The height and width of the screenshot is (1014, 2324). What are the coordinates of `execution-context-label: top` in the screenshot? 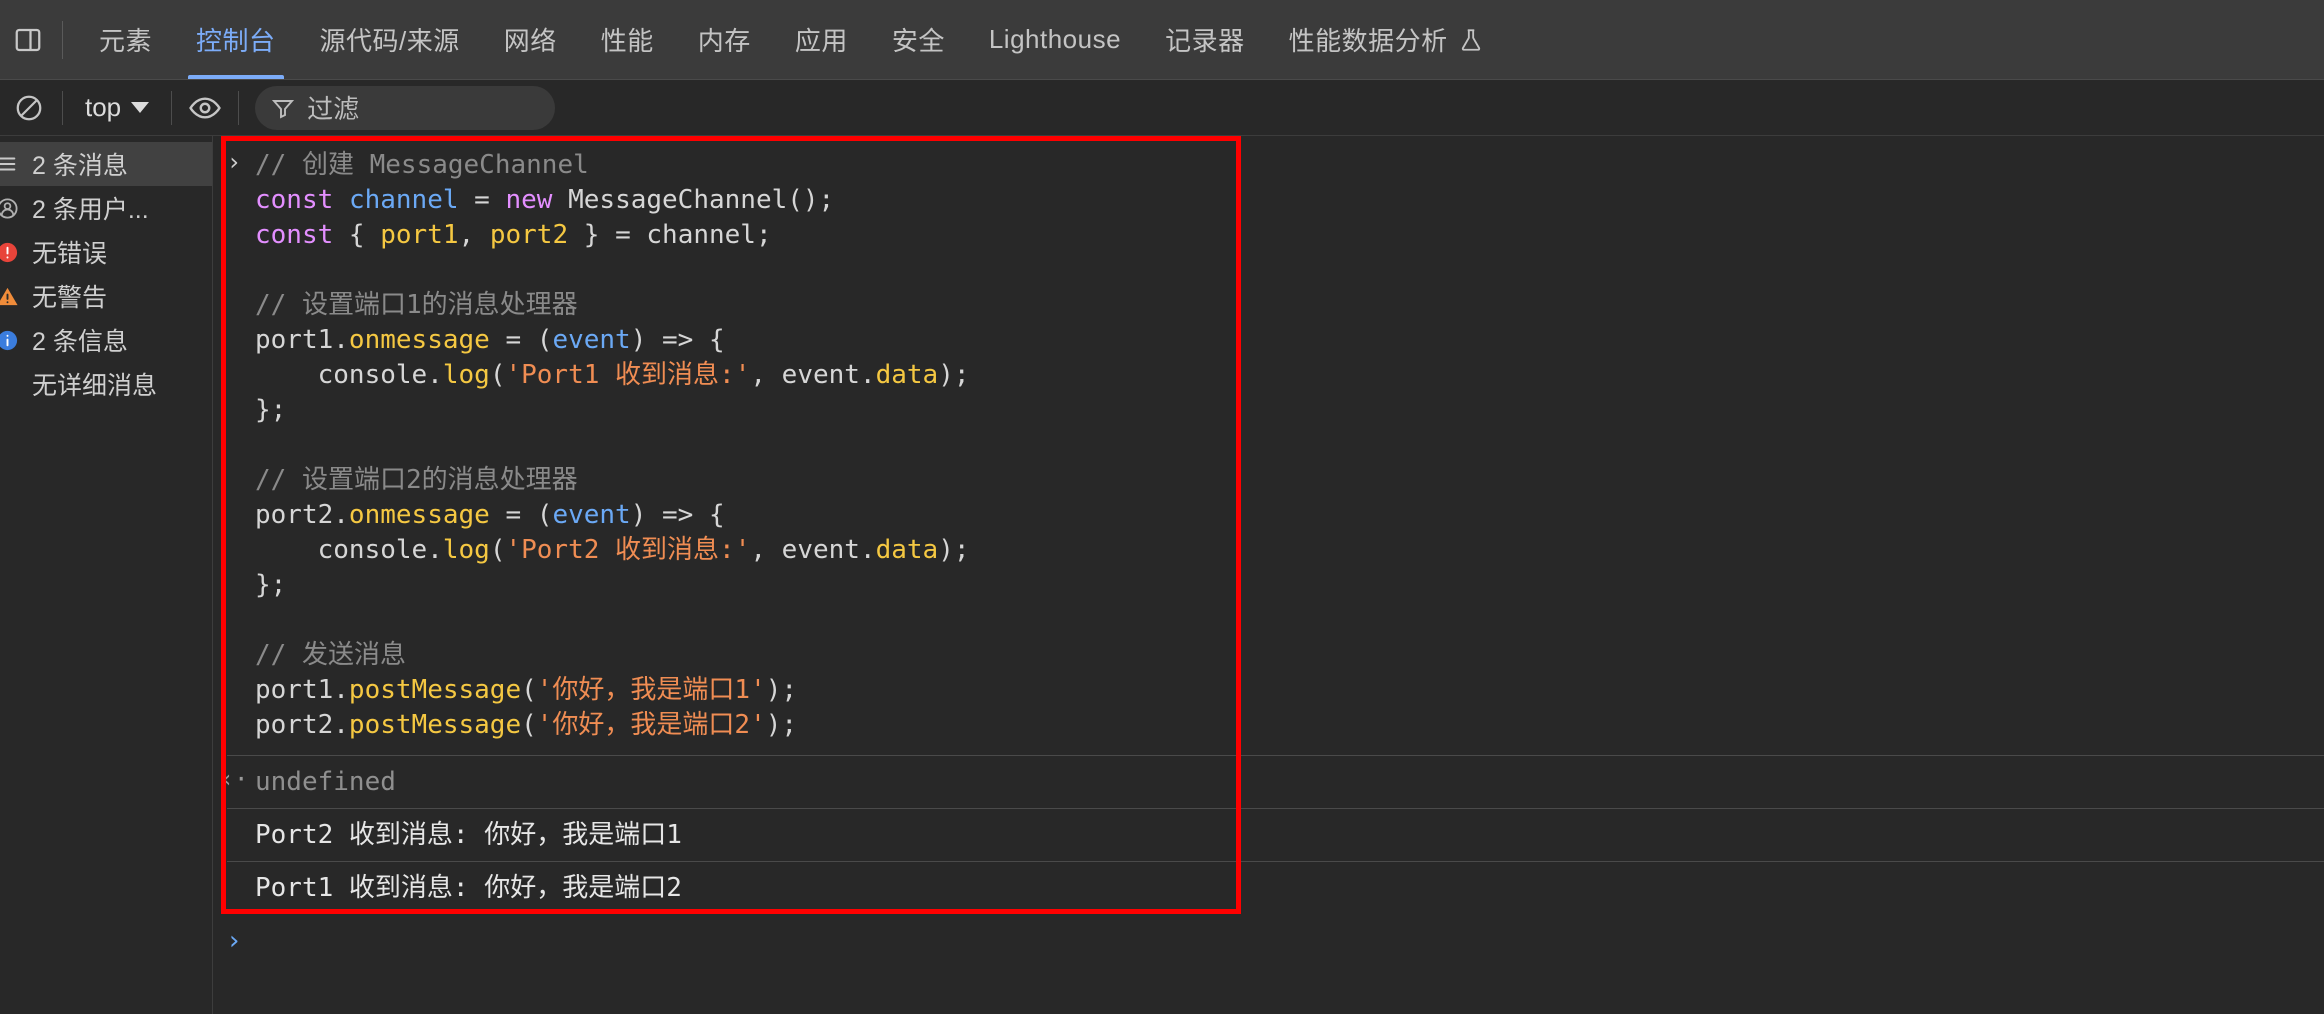 It's located at (103, 107).